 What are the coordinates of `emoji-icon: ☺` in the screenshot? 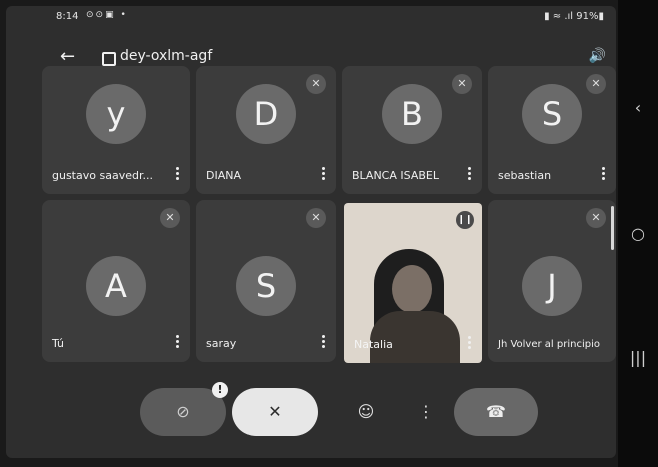 It's located at (366, 411).